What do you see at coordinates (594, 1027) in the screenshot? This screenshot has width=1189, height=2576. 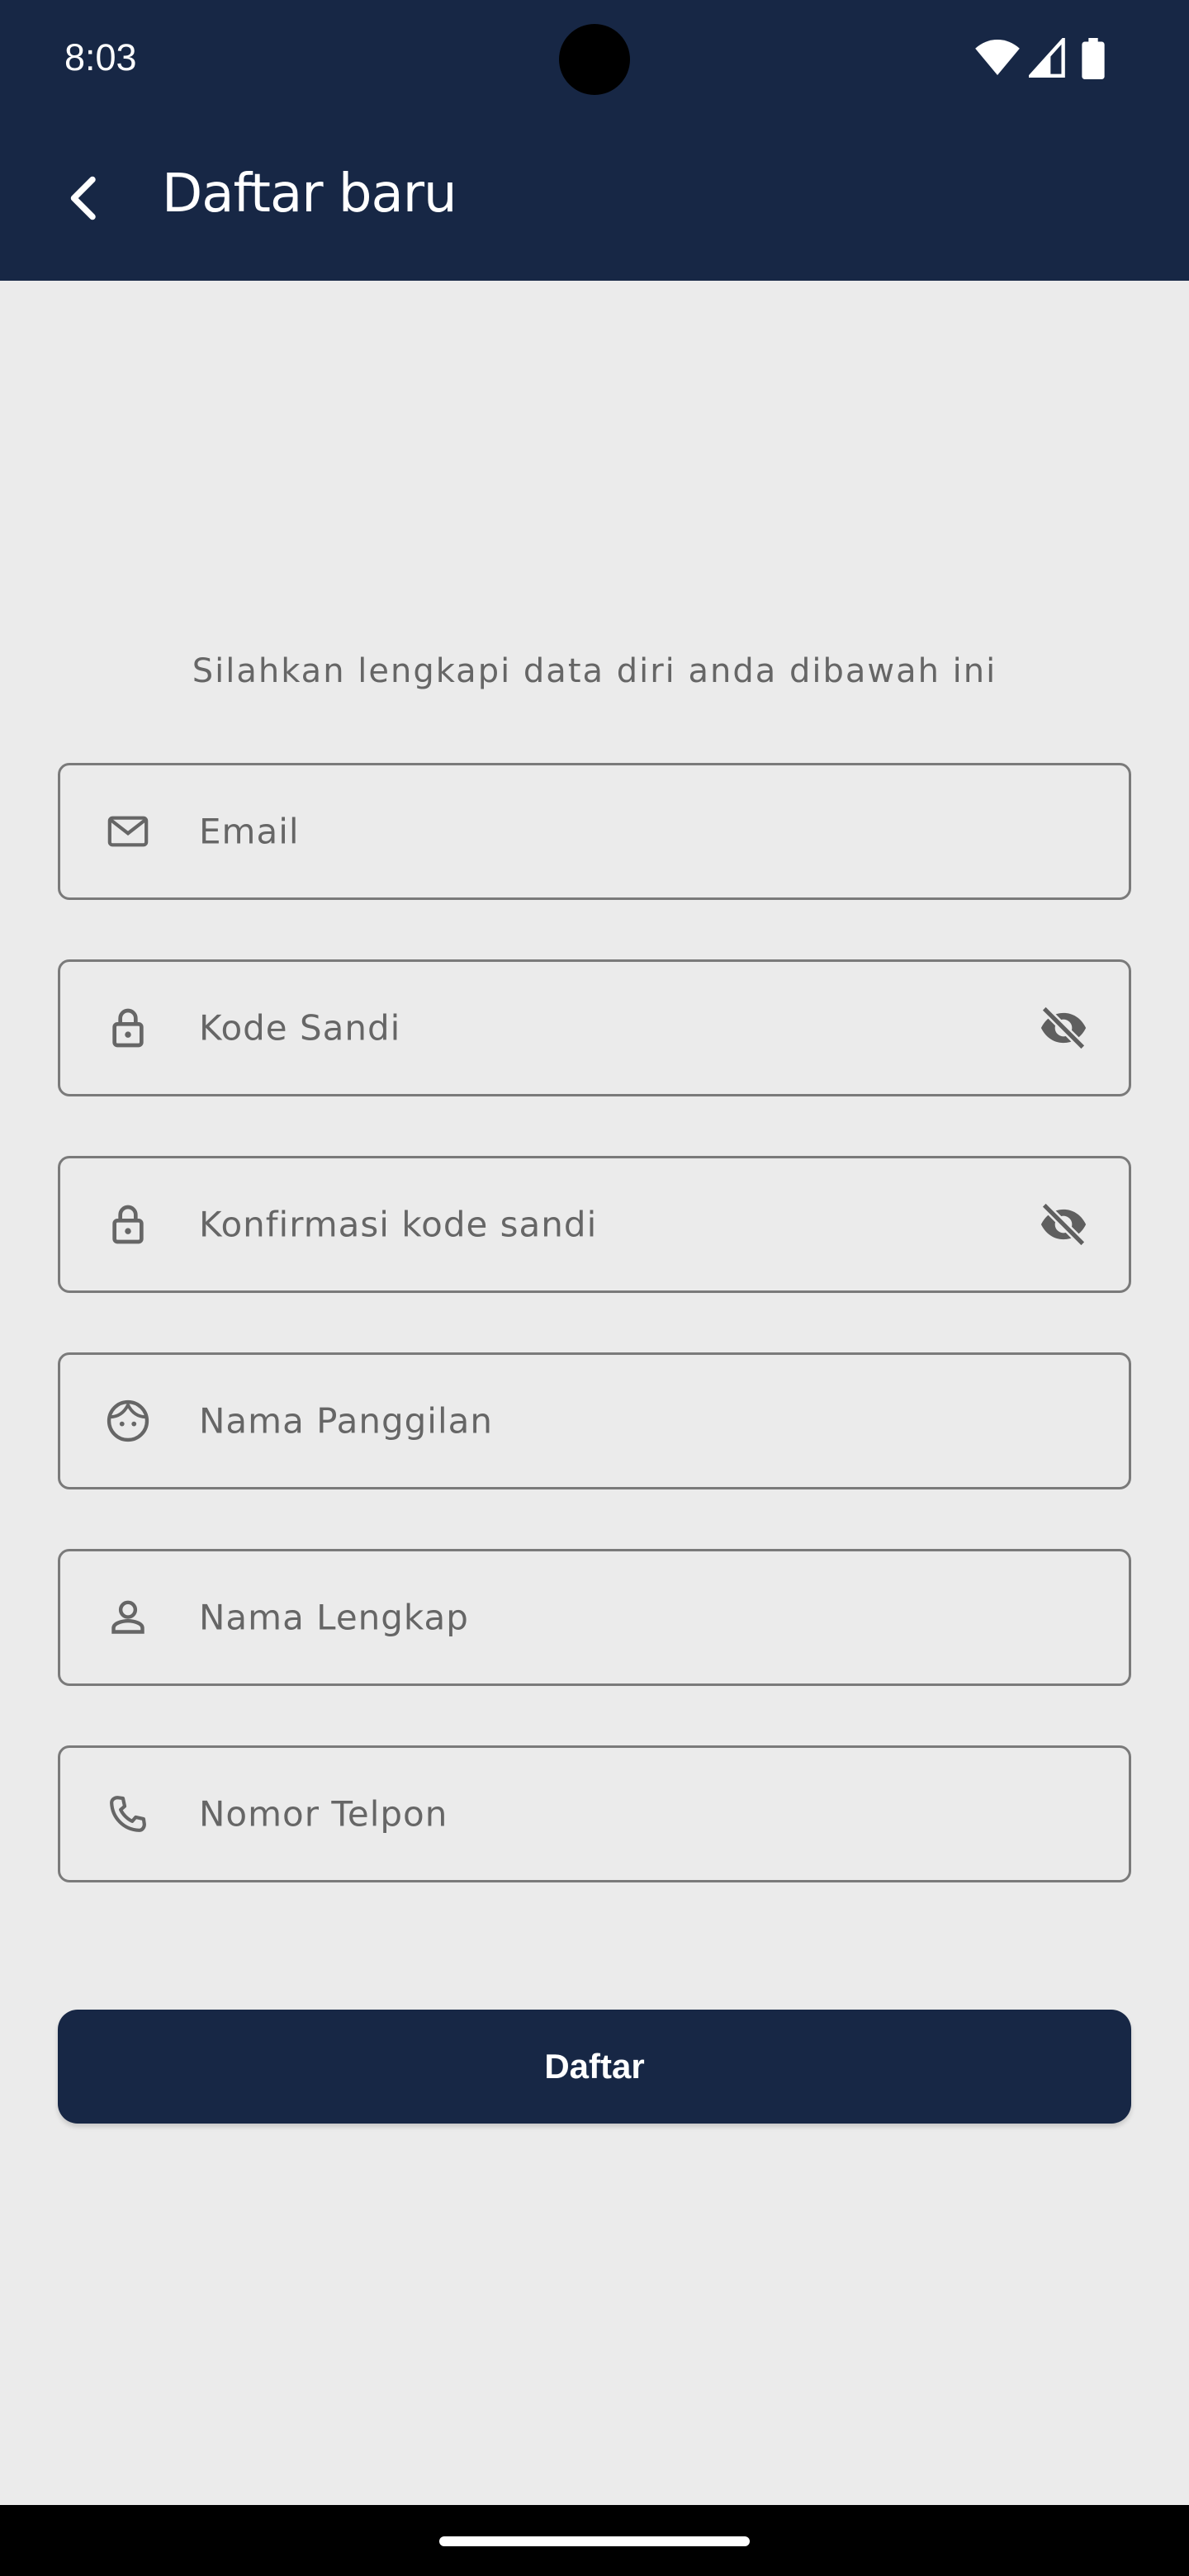 I see `password-field: Kode Sandi` at bounding box center [594, 1027].